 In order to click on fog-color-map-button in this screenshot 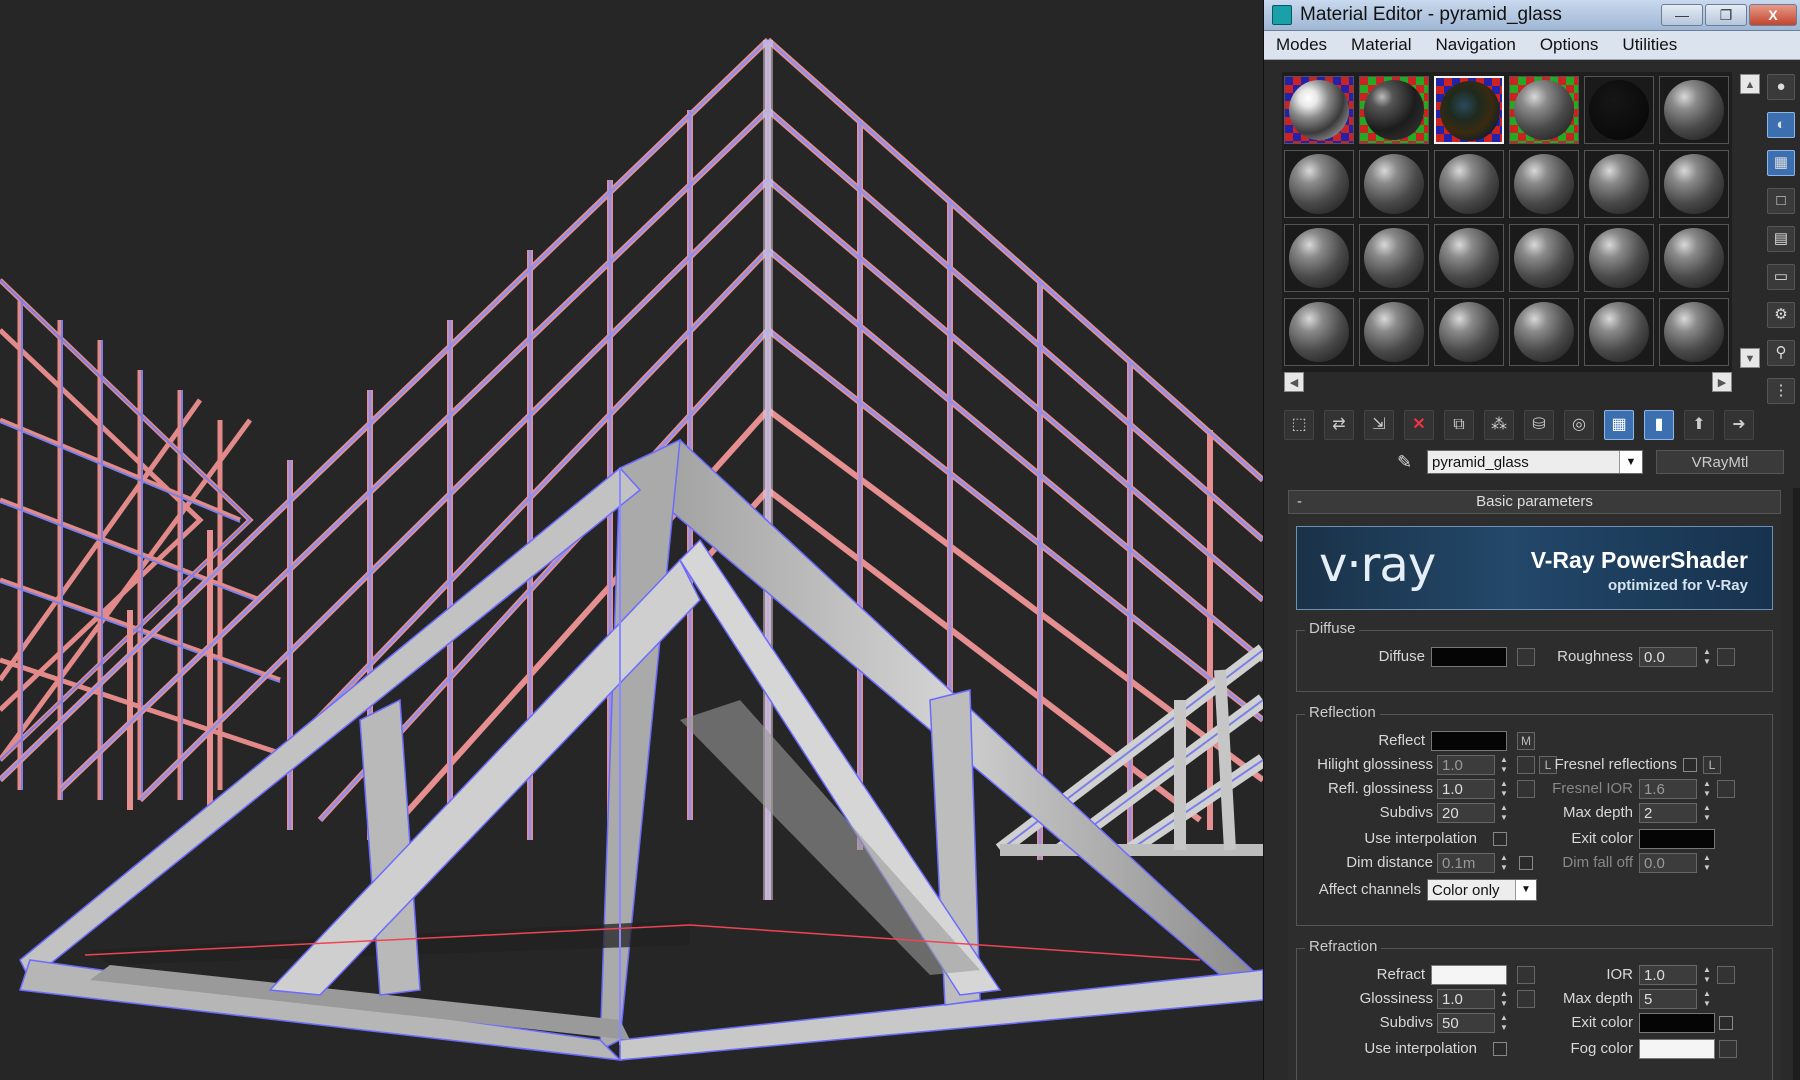, I will do `click(1728, 1049)`.